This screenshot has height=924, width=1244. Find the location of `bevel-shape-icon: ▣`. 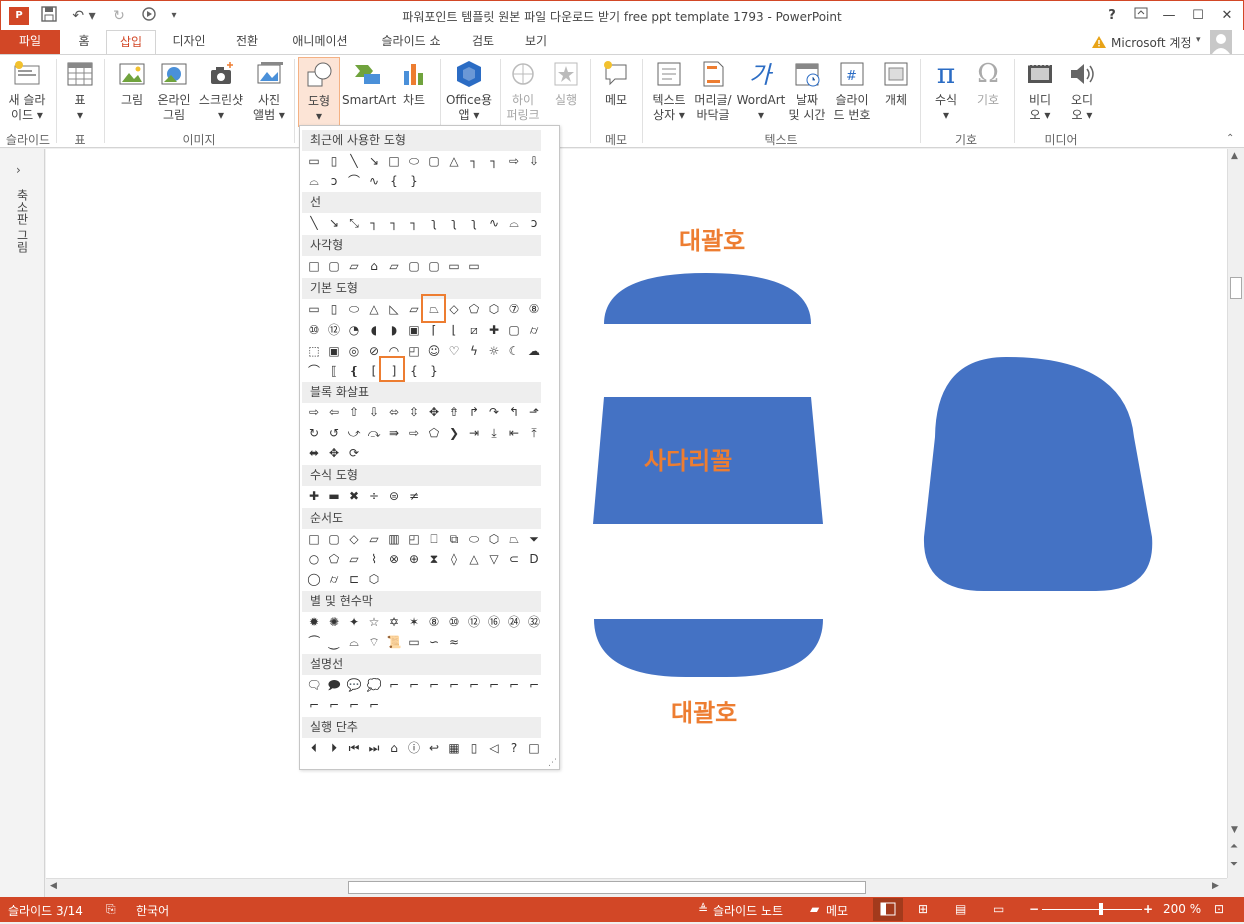

bevel-shape-icon: ▣ is located at coordinates (334, 351).